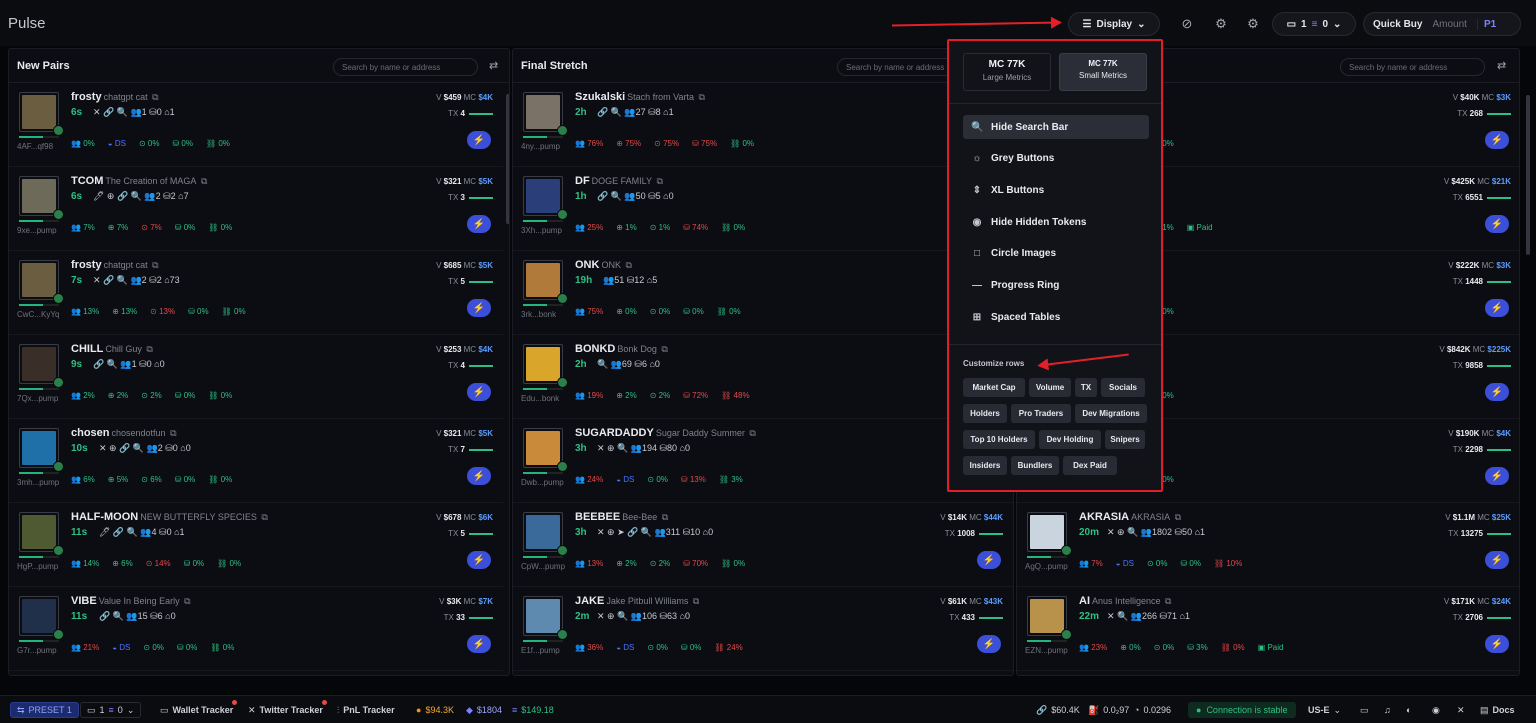  What do you see at coordinates (115, 265) in the screenshot?
I see `token-name: frosty chatgpt cat ⧉` at bounding box center [115, 265].